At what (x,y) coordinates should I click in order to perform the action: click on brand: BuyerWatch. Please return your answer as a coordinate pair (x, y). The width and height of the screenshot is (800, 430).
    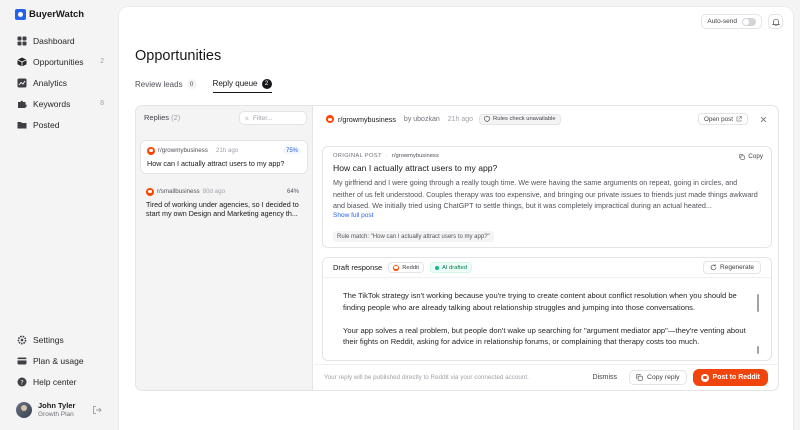
    Looking at the image, I should click on (49, 14).